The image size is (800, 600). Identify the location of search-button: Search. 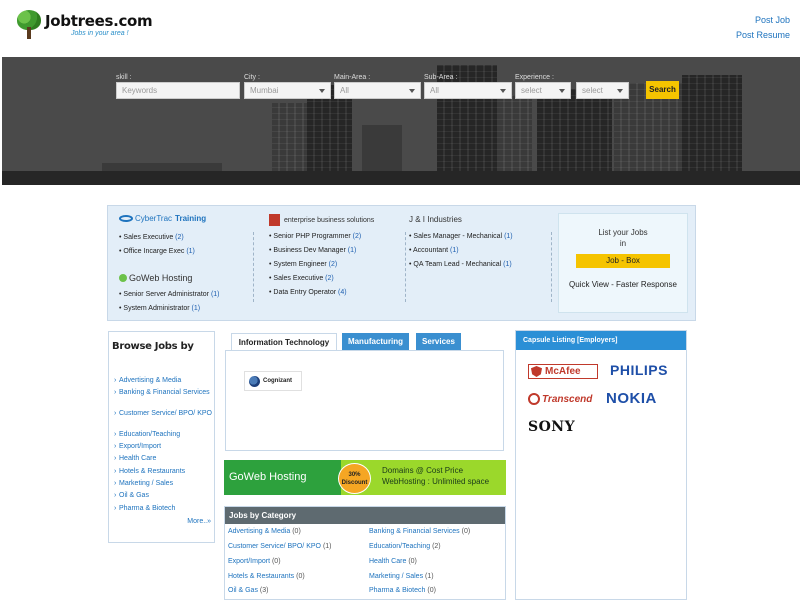
(662, 90).